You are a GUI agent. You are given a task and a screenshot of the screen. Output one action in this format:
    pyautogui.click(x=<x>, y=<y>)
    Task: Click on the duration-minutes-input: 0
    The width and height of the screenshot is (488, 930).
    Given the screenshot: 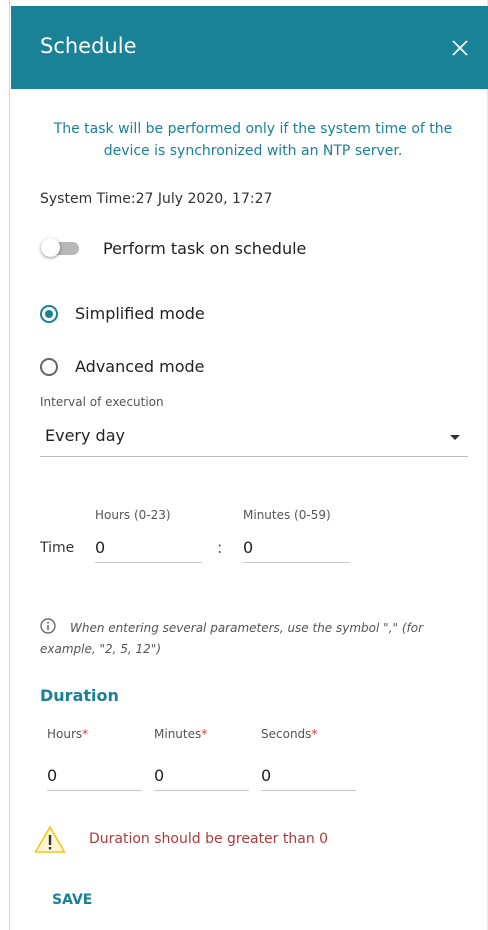 What is the action you would take?
    pyautogui.click(x=201, y=776)
    